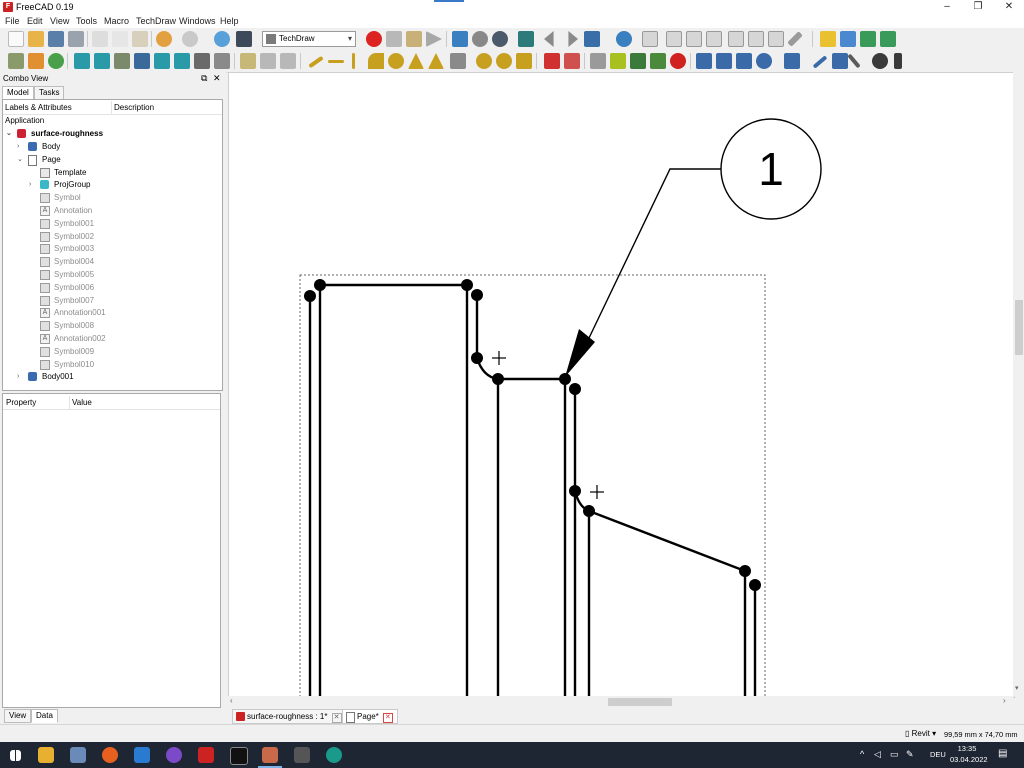  What do you see at coordinates (573, 39) in the screenshot?
I see `forward-arrow-icon` at bounding box center [573, 39].